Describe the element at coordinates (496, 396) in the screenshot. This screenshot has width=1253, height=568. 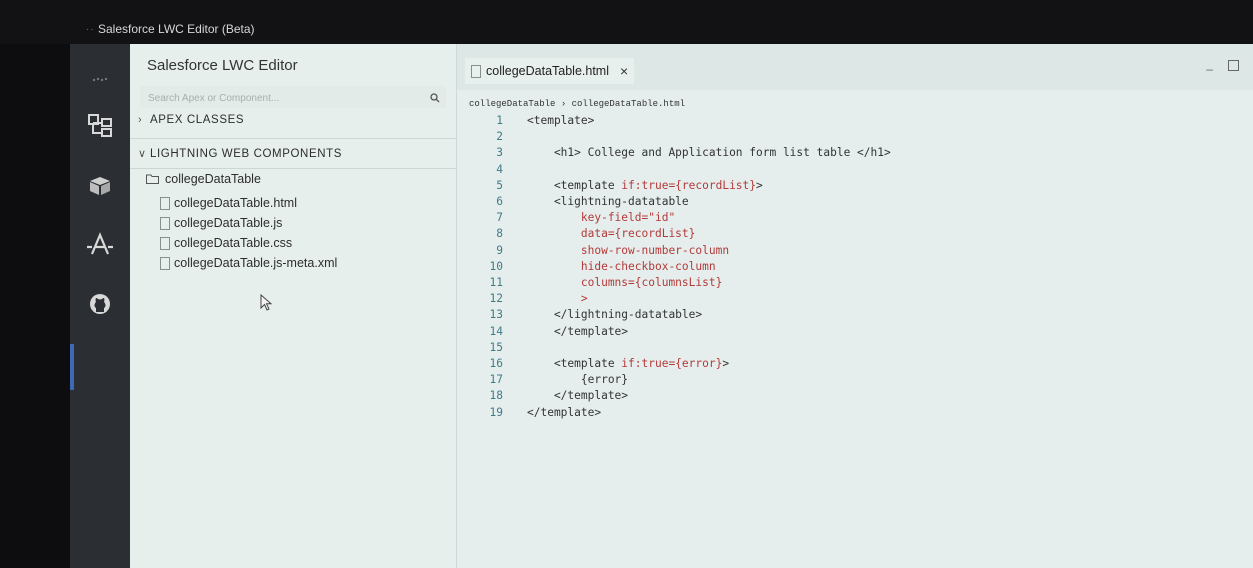
I see `line-number: 18` at that location.